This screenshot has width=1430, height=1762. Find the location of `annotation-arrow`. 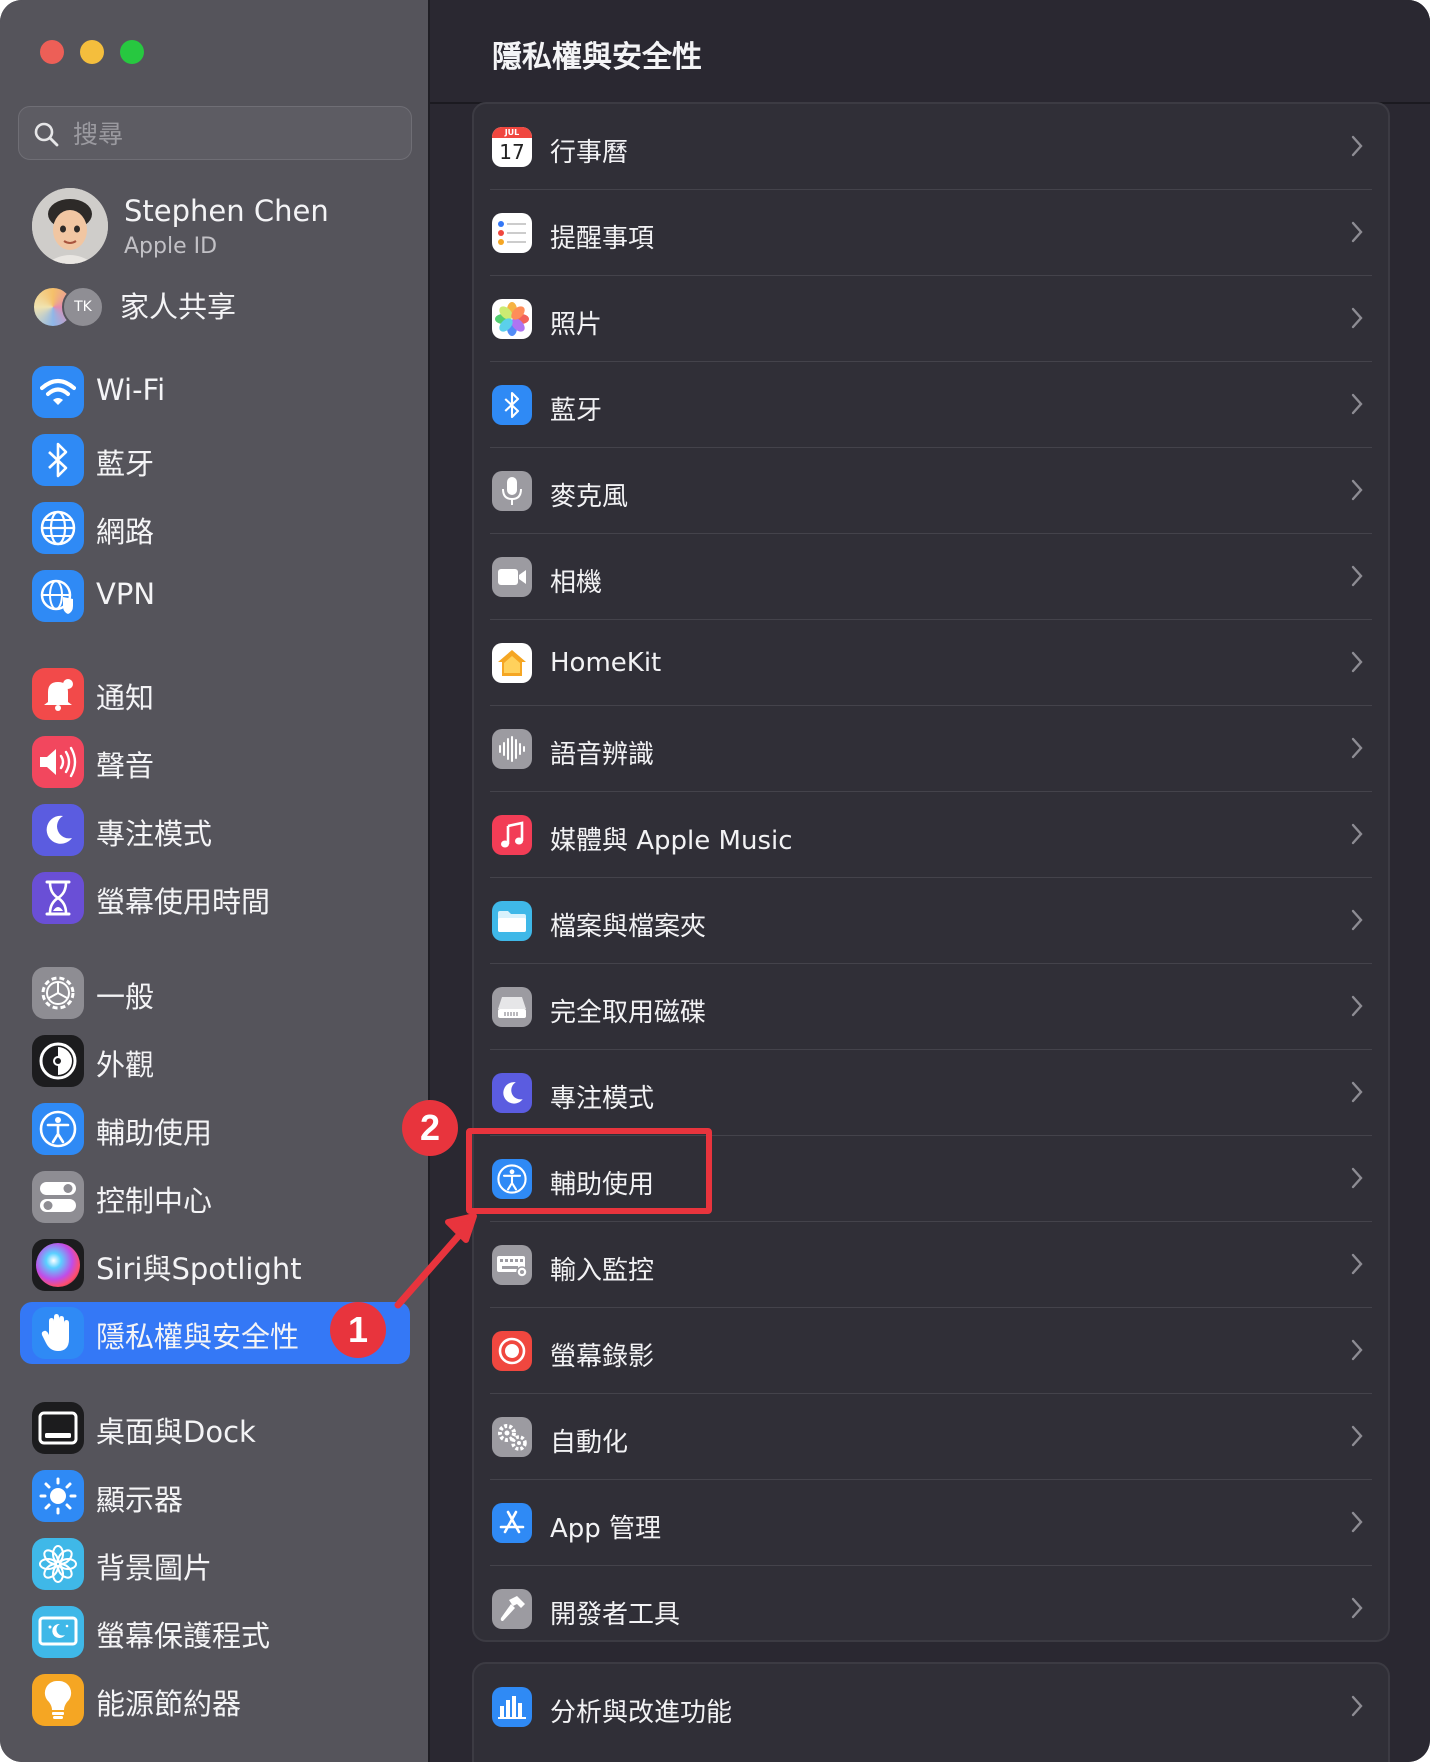

annotation-arrow is located at coordinates (435, 1261).